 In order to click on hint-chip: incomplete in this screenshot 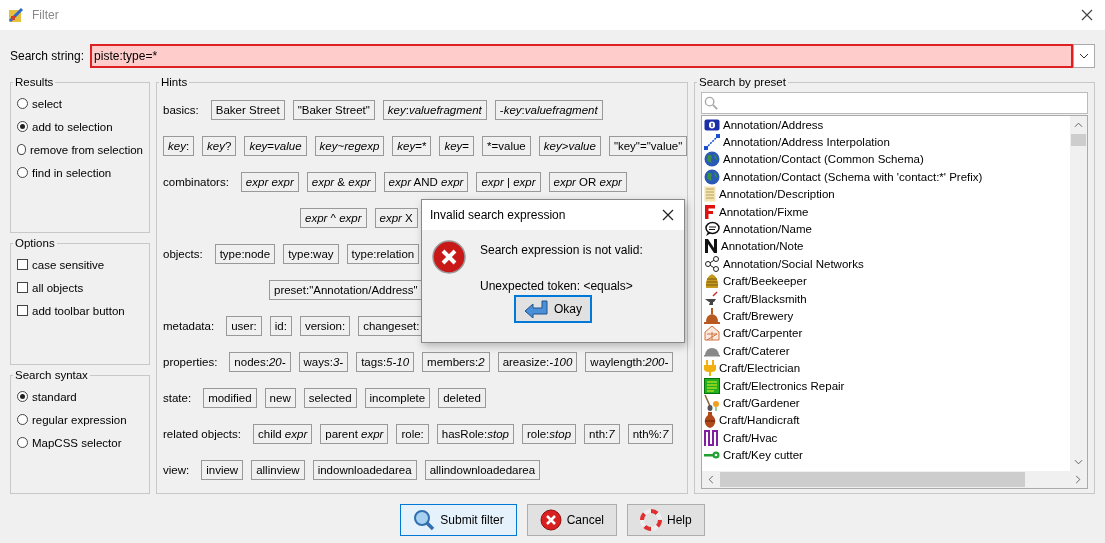, I will do `click(397, 398)`.